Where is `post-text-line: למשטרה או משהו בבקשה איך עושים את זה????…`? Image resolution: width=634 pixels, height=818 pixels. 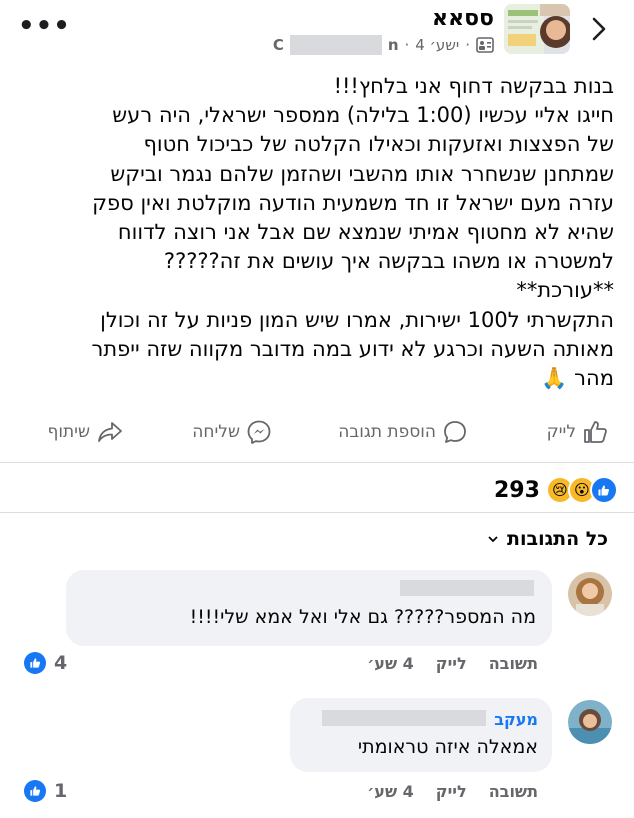
post-text-line: למשטרה או משהו בבקשה איך עושים את זה????… is located at coordinates (388, 261).